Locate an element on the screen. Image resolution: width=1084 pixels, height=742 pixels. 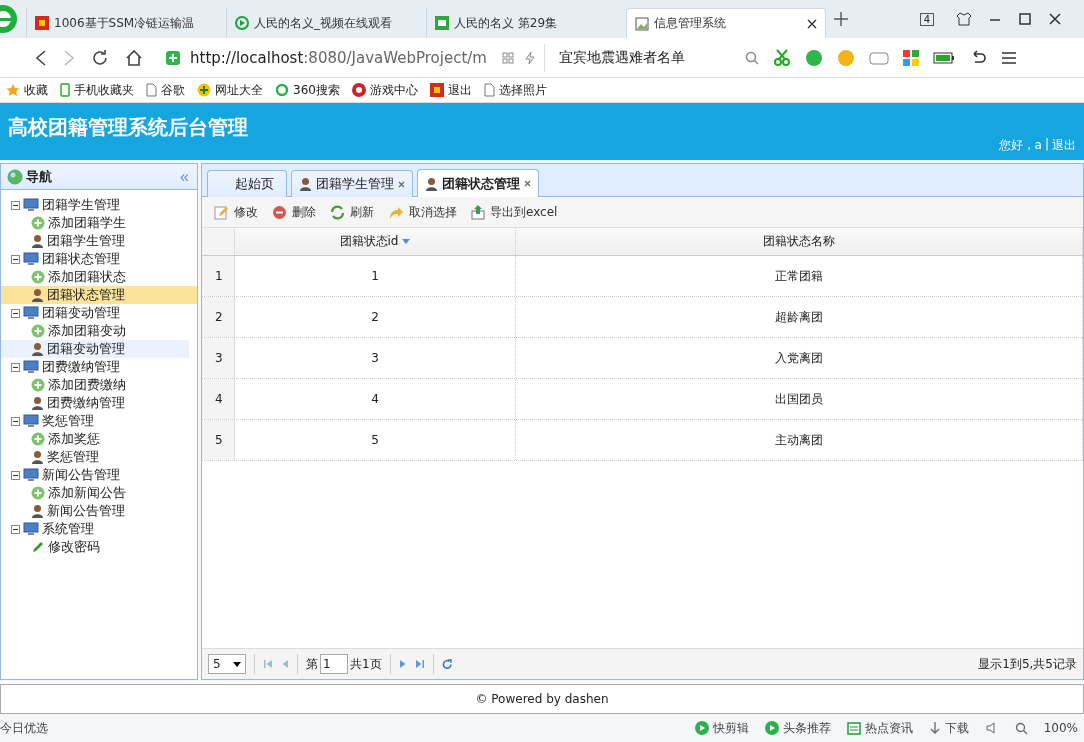
tree-group: 团籍变动管理 is located at coordinates (99, 313).